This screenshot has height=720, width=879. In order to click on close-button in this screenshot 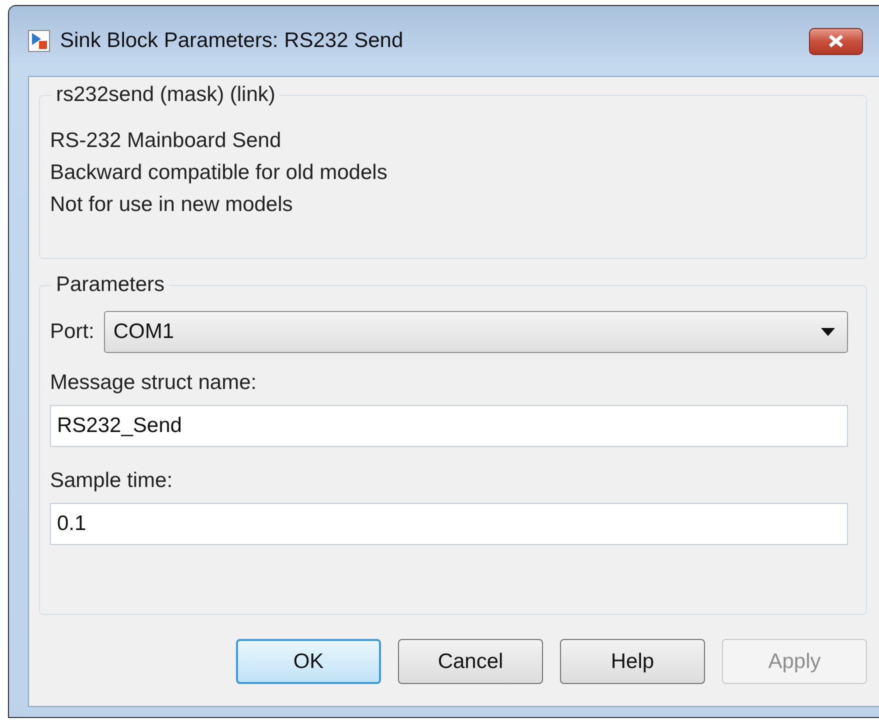, I will do `click(836, 41)`.